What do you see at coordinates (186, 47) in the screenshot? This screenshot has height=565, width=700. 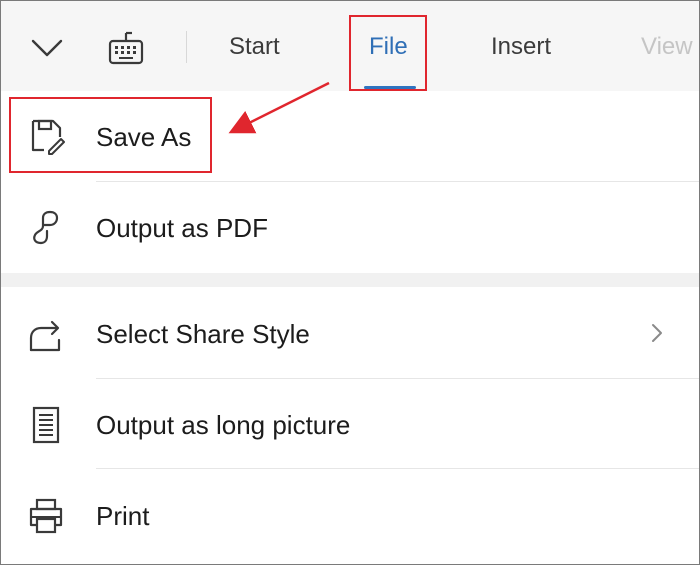 I see `toolbar-divider` at bounding box center [186, 47].